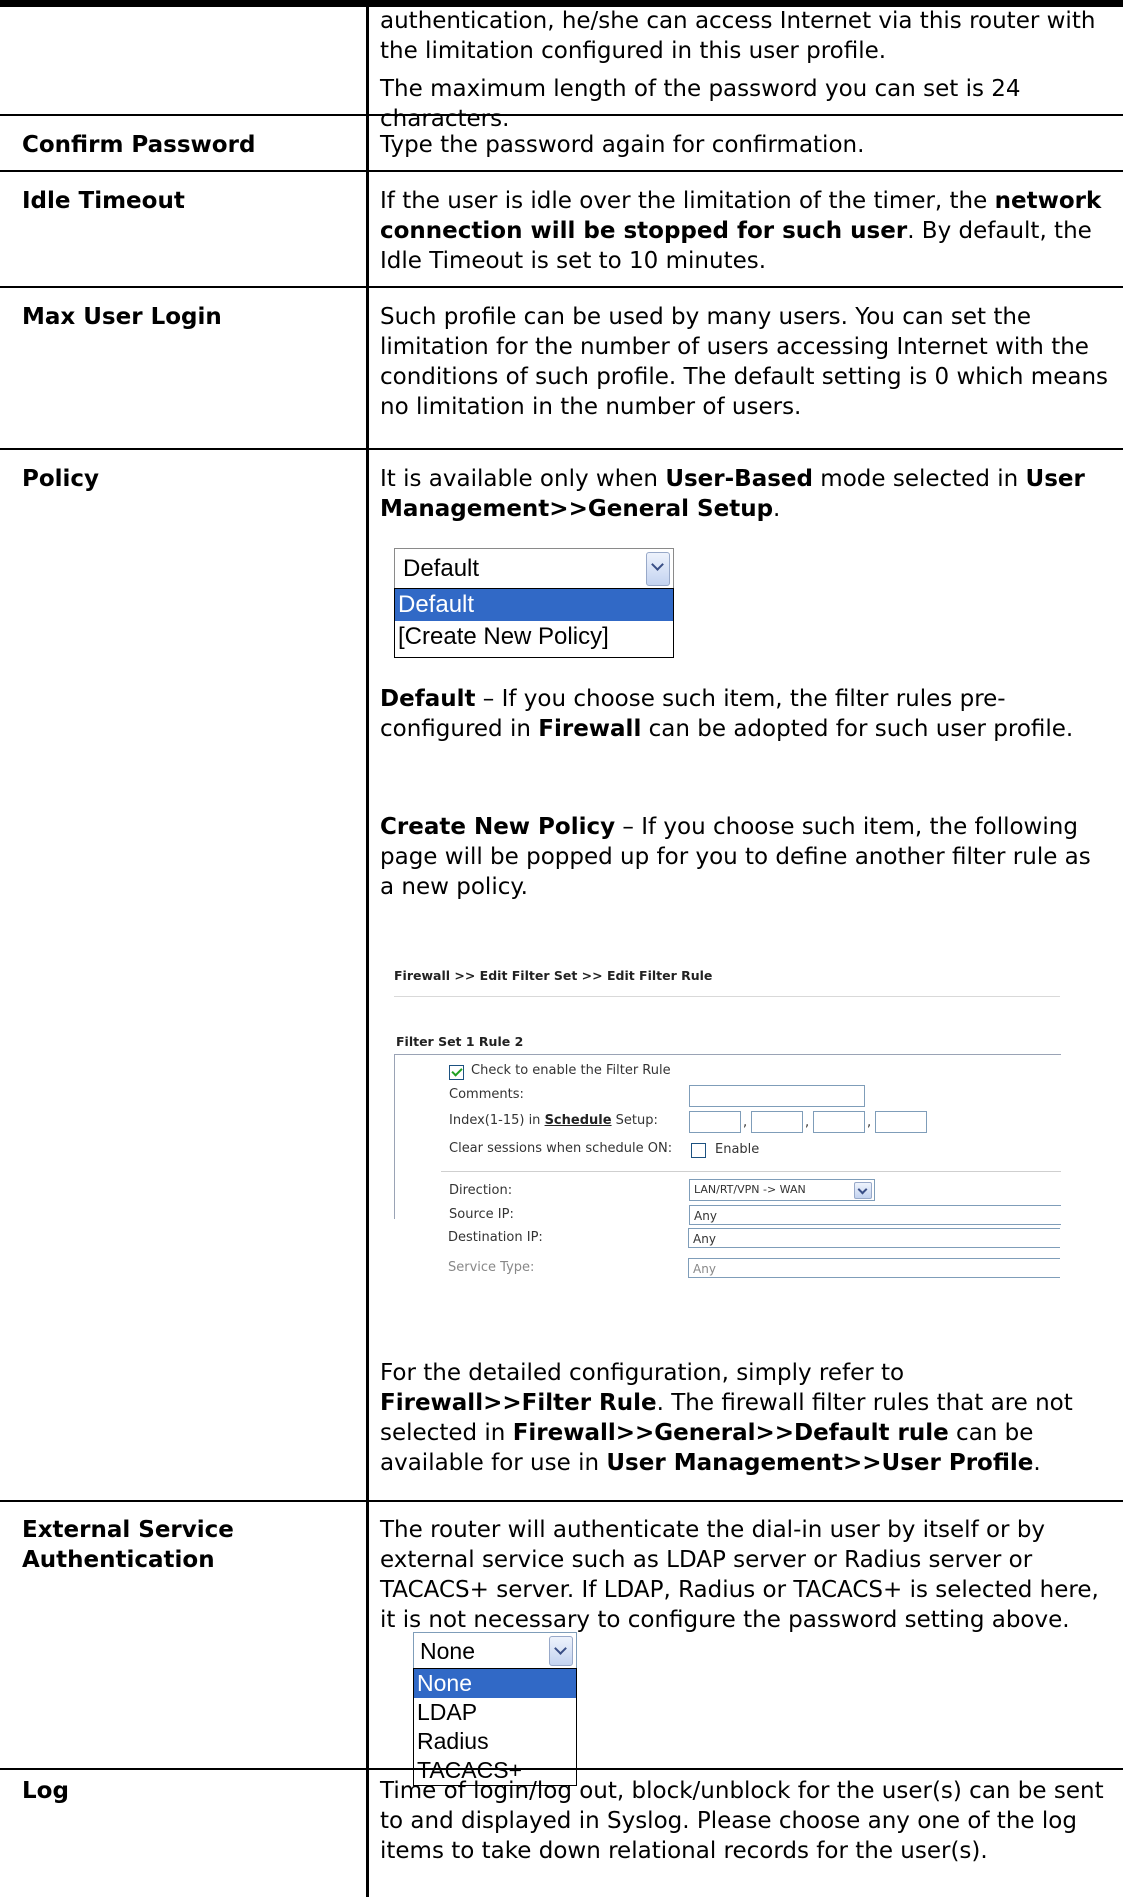 The image size is (1123, 1897). Describe the element at coordinates (495, 1651) in the screenshot. I see `auth-service-select: None` at that location.